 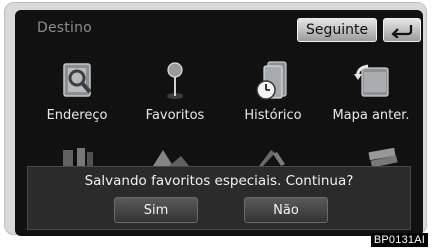 What do you see at coordinates (272, 158) in the screenshot?
I see `tools-icon` at bounding box center [272, 158].